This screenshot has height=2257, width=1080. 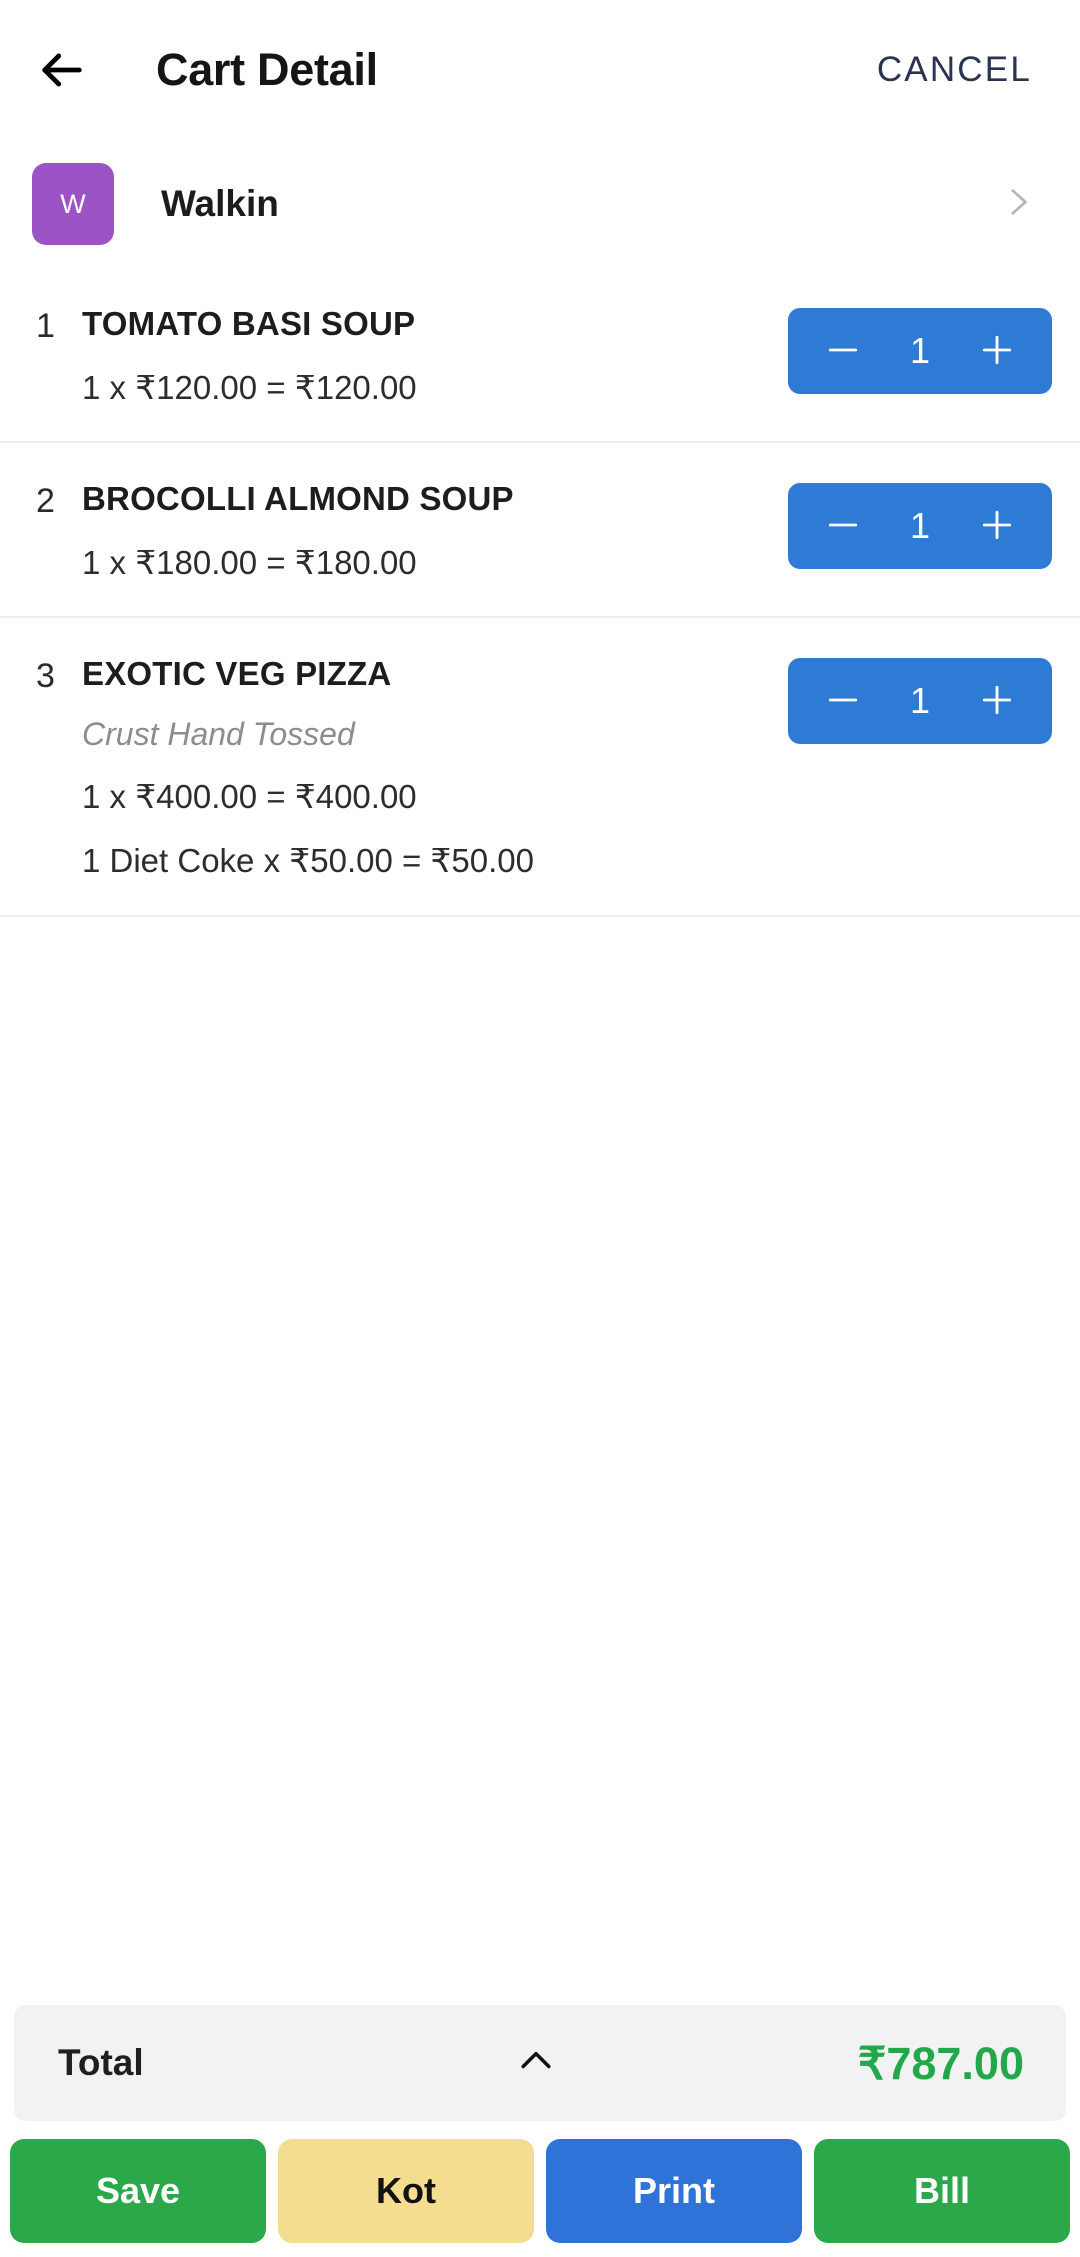 I want to click on footer: Total ₹787.00 Save Kot Print Bill, so click(x=540, y=2131).